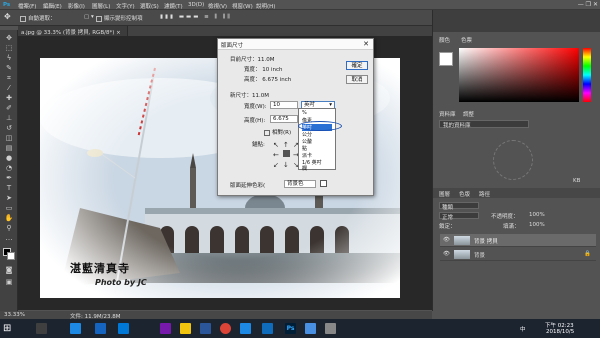 Image resolution: width=600 pixels, height=338 pixels. Describe the element at coordinates (484, 124) in the screenshot. I see `library-select: 我的資料庫` at that location.